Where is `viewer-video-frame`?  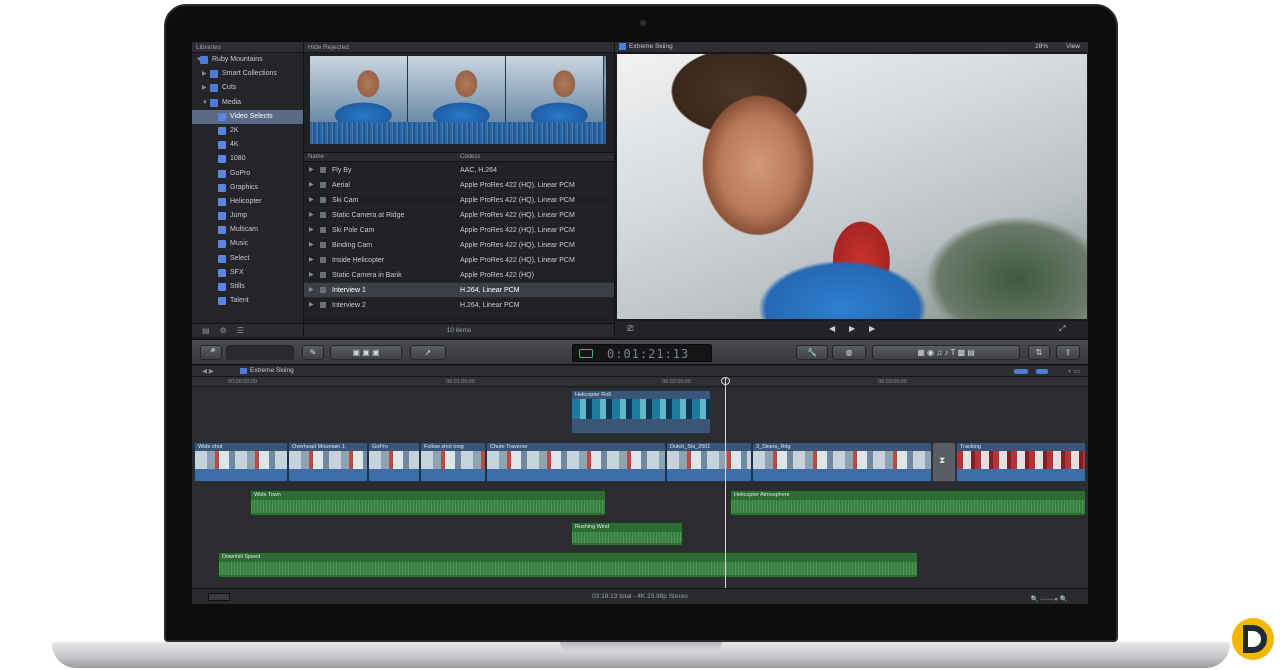
viewer-video-frame is located at coordinates (852, 186).